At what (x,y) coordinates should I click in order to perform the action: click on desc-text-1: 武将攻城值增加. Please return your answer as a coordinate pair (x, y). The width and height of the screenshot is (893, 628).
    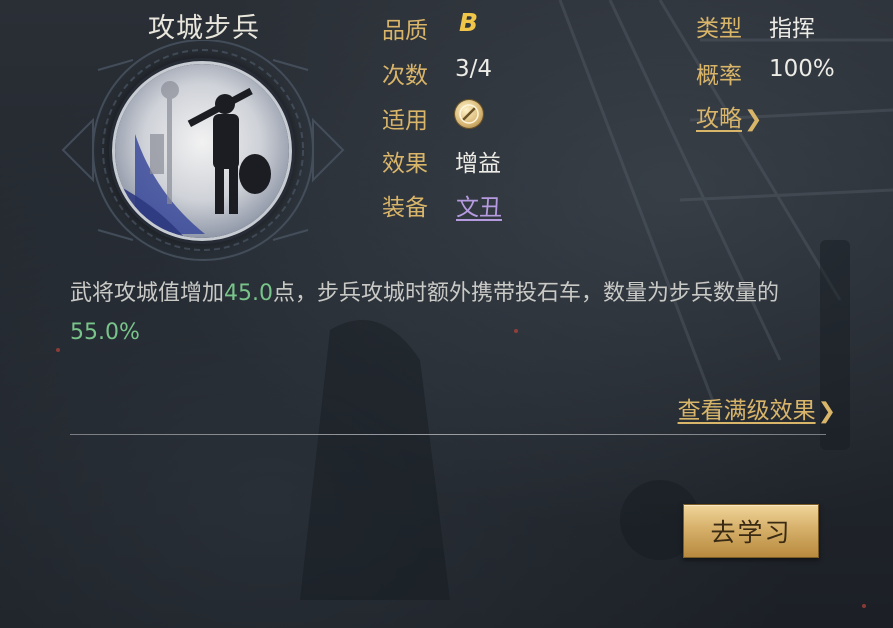
    Looking at the image, I should click on (147, 293).